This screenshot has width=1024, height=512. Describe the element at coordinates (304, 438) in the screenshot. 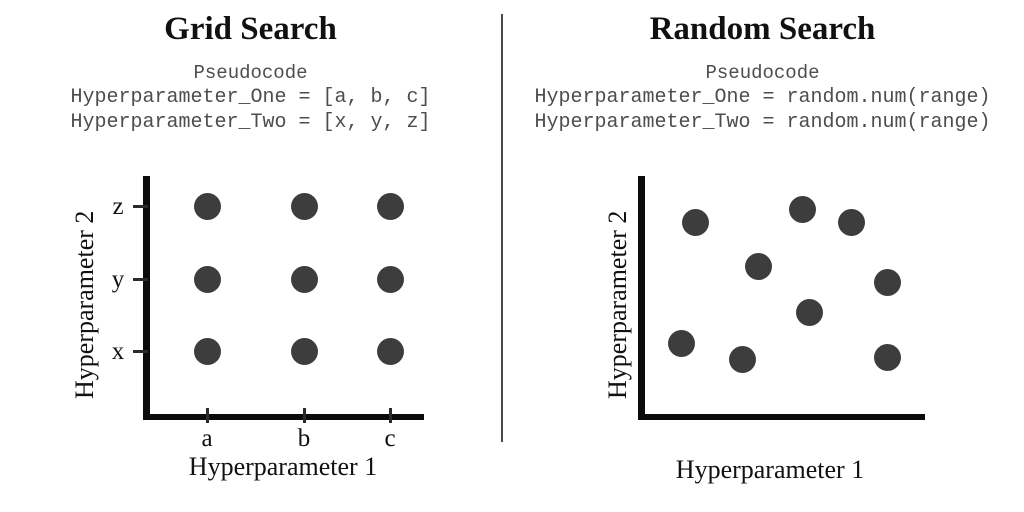

I see `grid-x-ticklabel-b: b` at that location.